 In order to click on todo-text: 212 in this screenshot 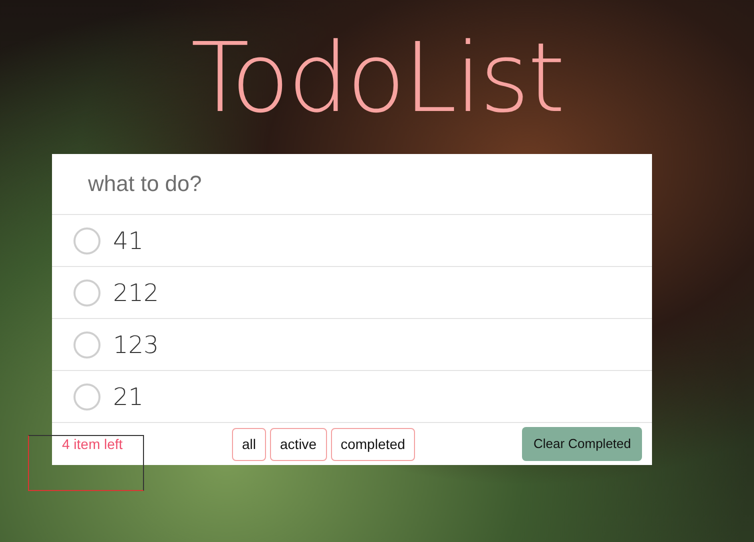, I will do `click(136, 293)`.